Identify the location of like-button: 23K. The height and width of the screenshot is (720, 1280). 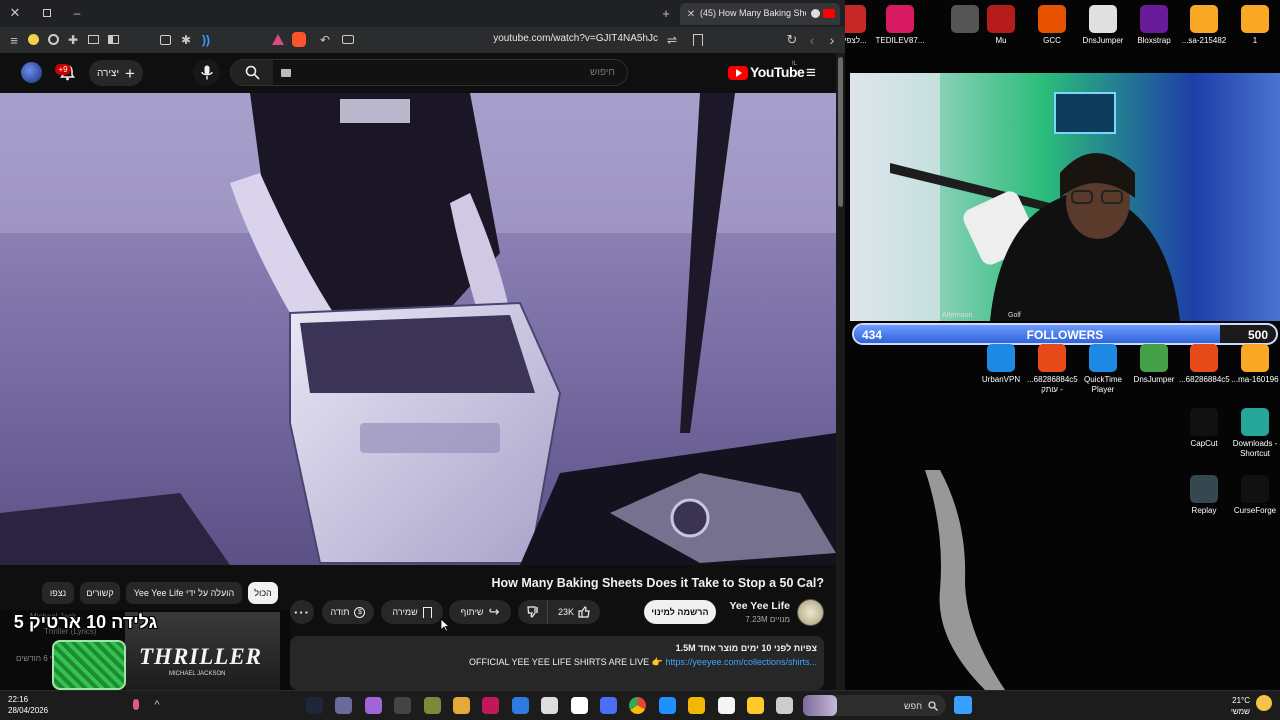
(574, 612).